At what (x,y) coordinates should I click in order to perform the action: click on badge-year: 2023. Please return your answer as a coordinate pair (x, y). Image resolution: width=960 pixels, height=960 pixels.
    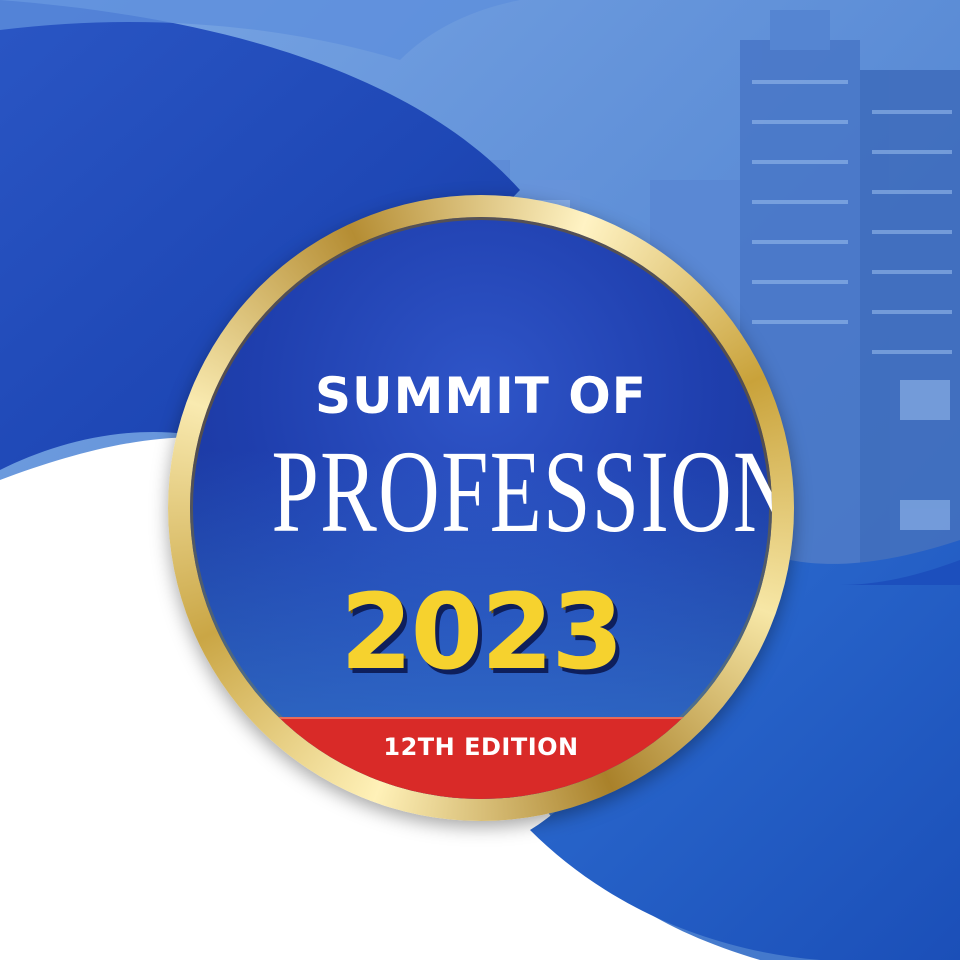
    Looking at the image, I should click on (481, 632).